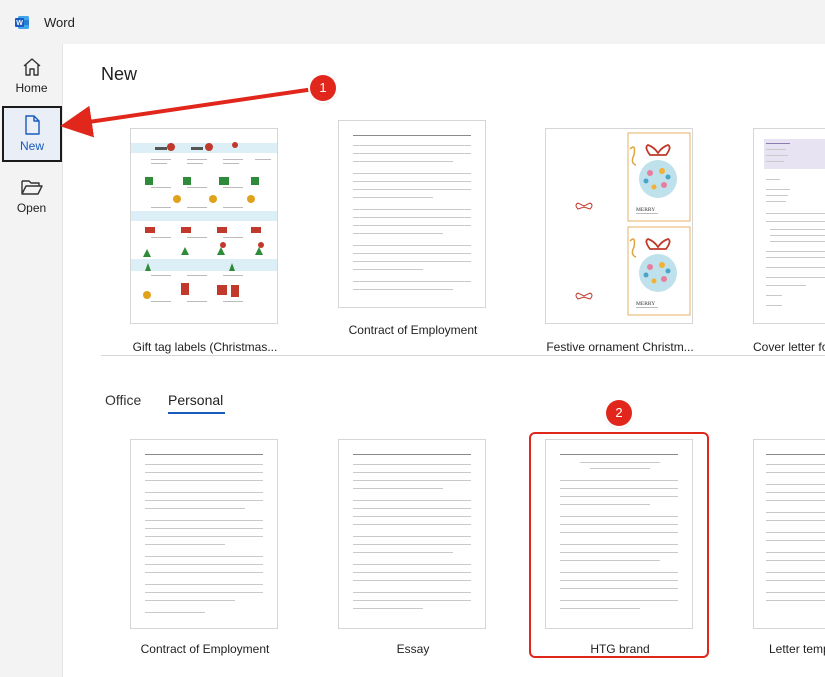 Image resolution: width=825 pixels, height=677 pixels. Describe the element at coordinates (187, 112) in the screenshot. I see `annotation-arrow` at that location.